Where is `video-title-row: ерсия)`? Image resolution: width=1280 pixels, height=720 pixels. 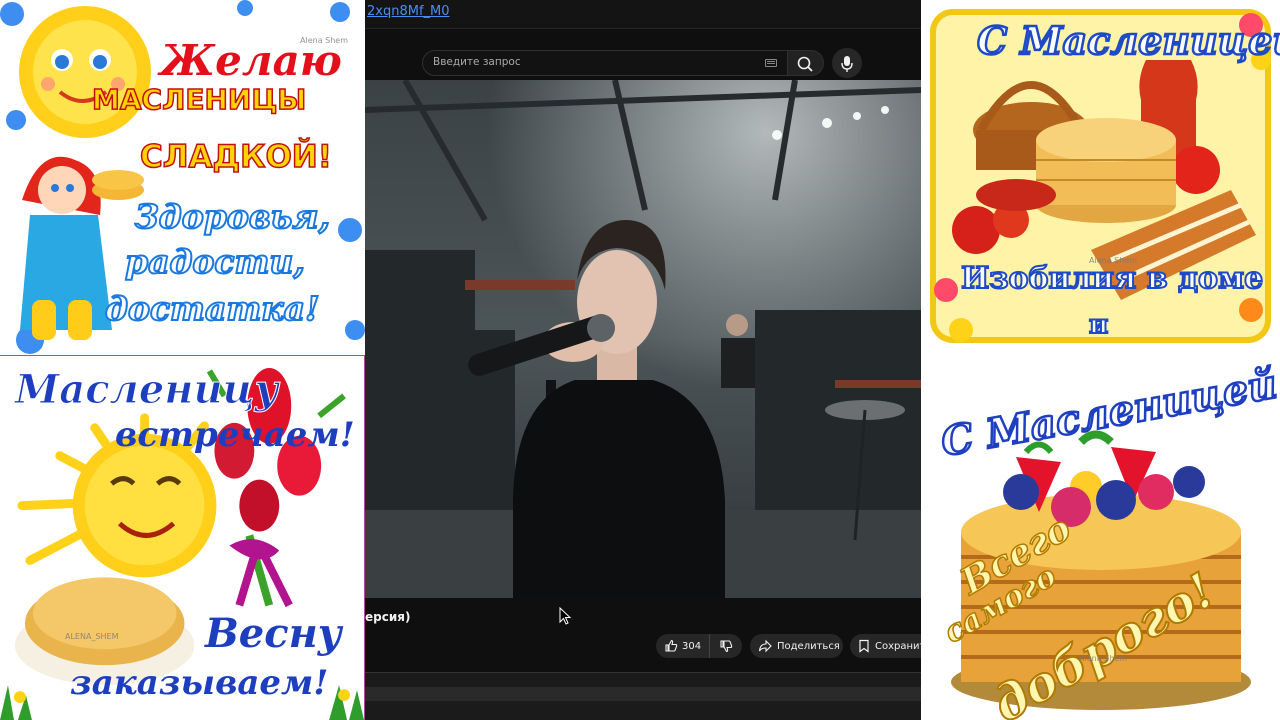
video-title-row: ерсия) is located at coordinates (387, 616).